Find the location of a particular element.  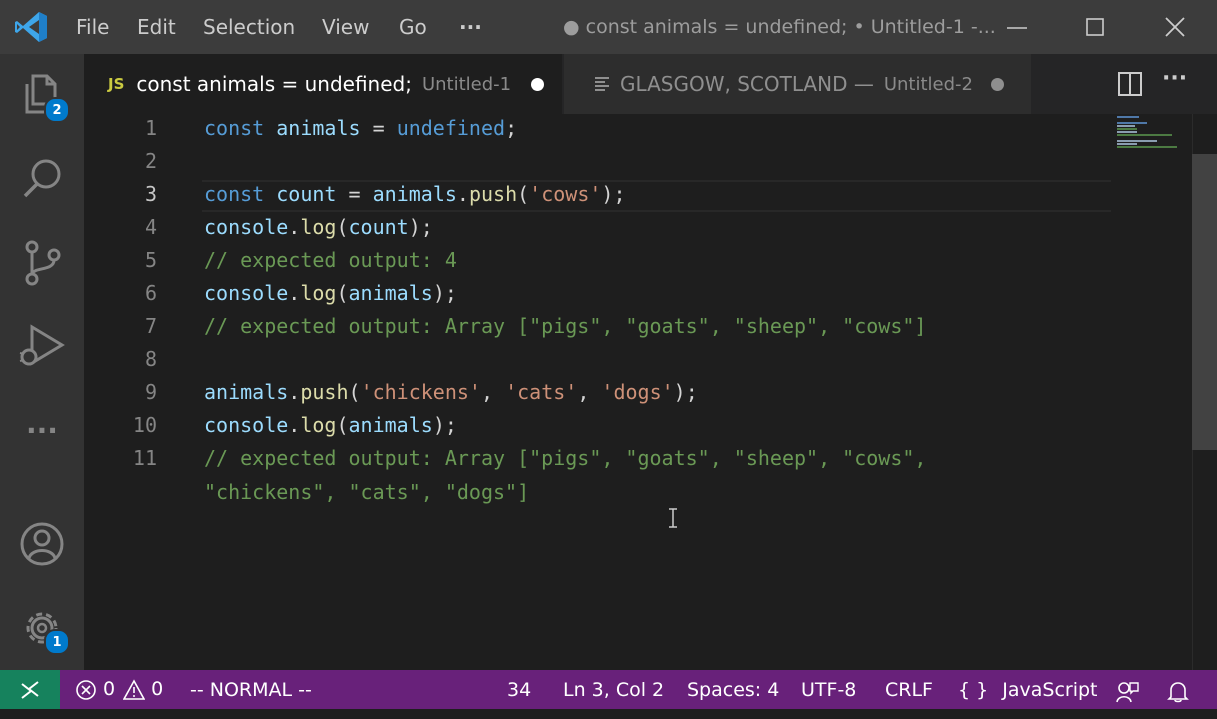

minimize-button is located at coordinates (1017, 27).